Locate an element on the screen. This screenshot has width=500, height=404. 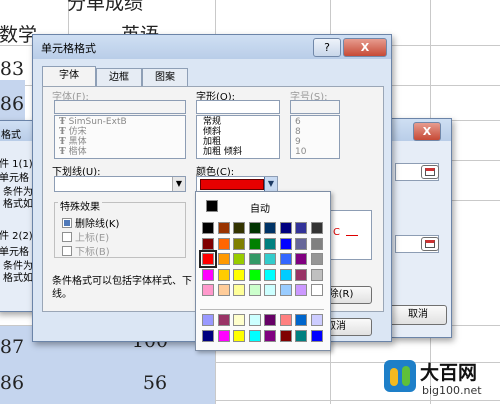
style-list: 常规 倾斜 加粗 加粗 倾斜 is located at coordinates (238, 137).